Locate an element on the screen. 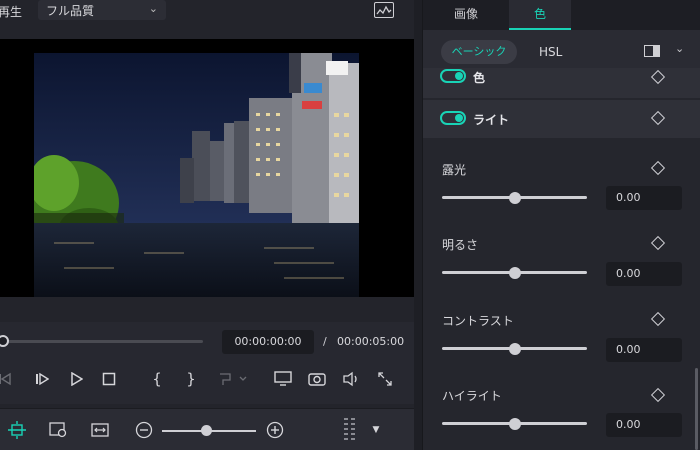 The image size is (700, 450). contrast-slider-handle is located at coordinates (514, 349).